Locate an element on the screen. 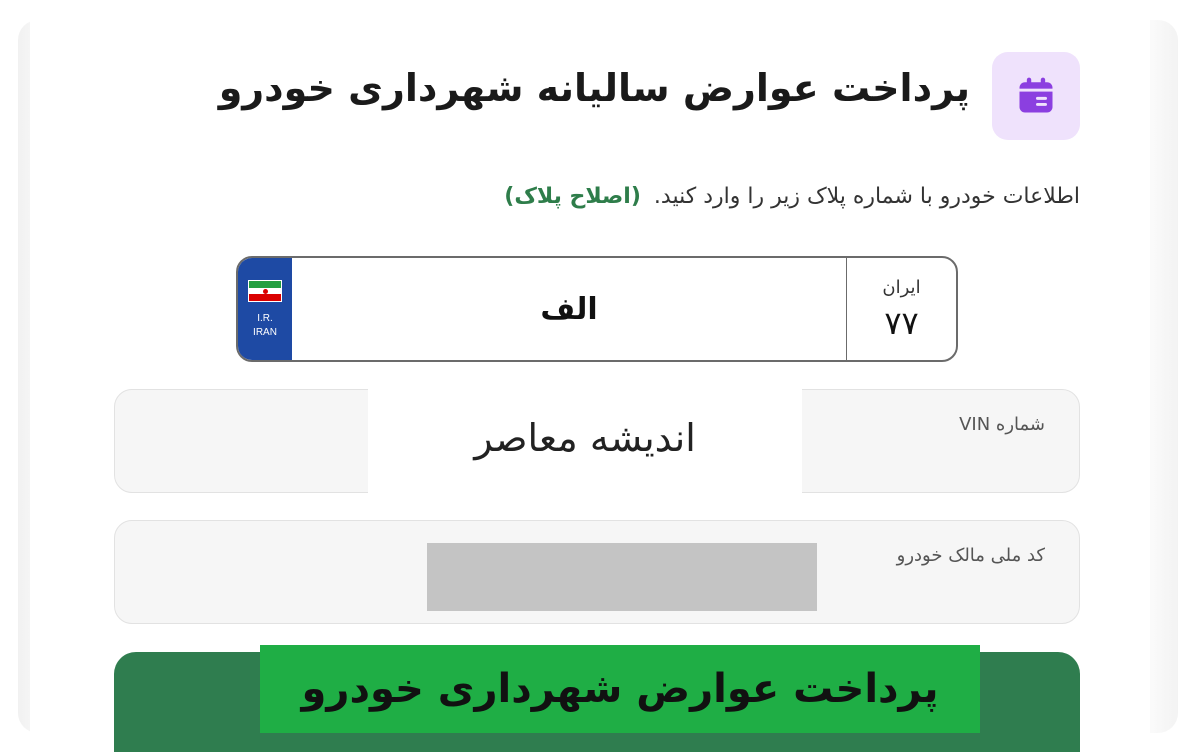  calendar-icon is located at coordinates (1036, 95).